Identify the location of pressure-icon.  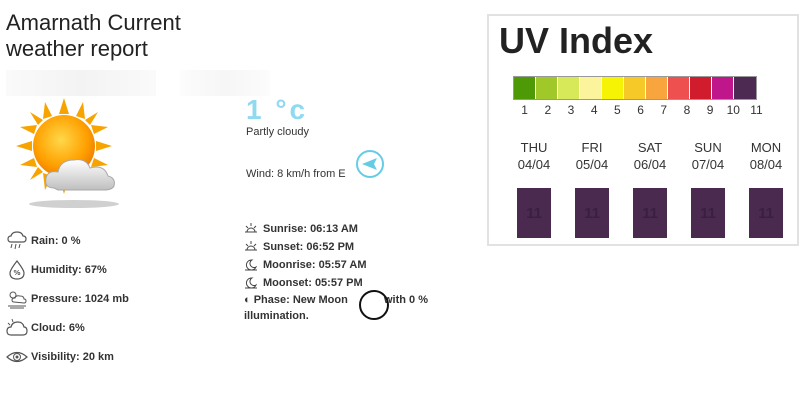
(17, 299).